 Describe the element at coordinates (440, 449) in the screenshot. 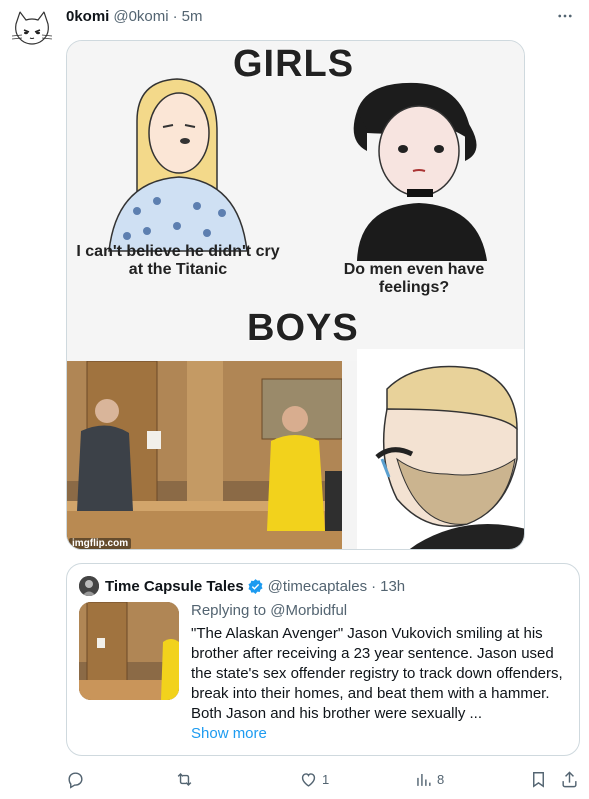

I see `chad-figure` at that location.